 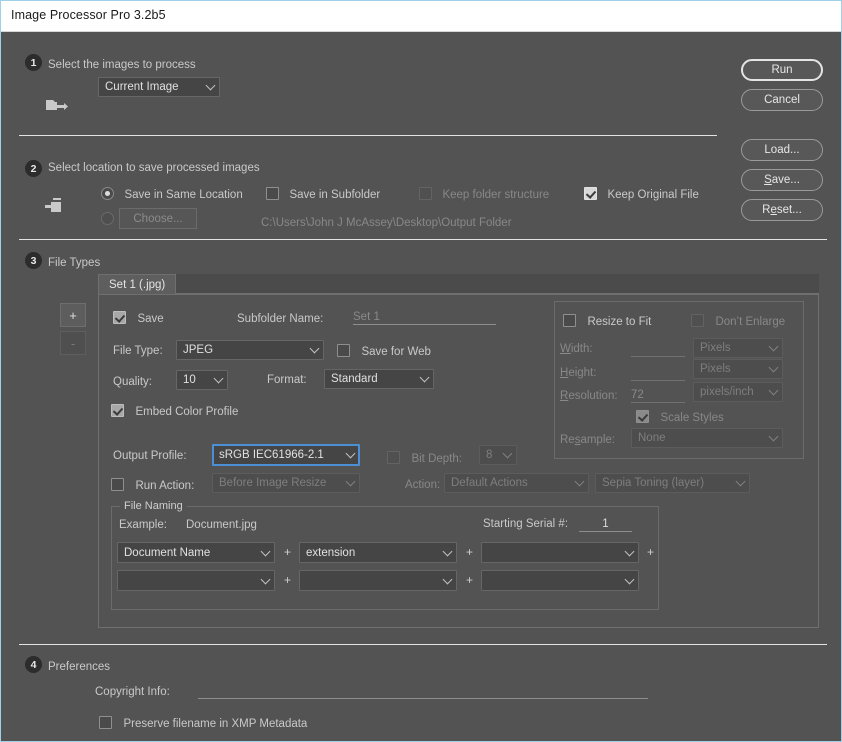 I want to click on subfolder-name-input: Set 1, so click(x=424, y=316).